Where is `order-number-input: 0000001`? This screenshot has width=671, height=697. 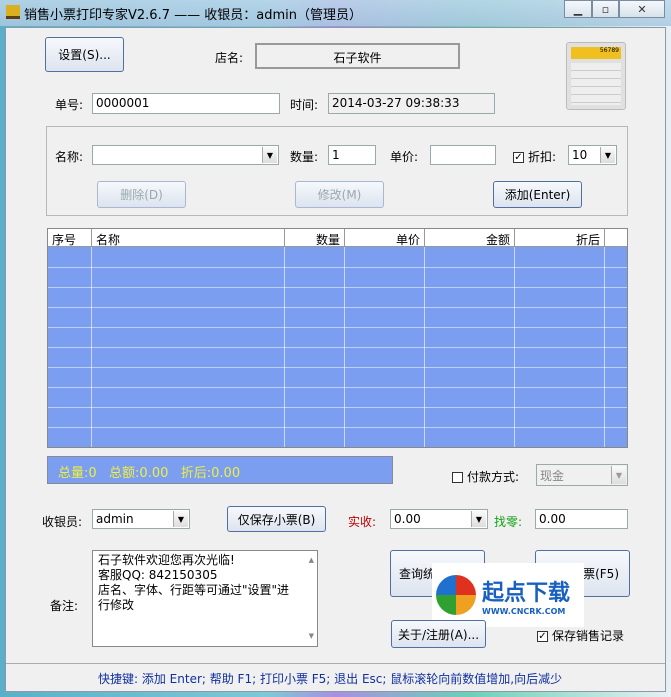
order-number-input: 0000001 is located at coordinates (186, 103).